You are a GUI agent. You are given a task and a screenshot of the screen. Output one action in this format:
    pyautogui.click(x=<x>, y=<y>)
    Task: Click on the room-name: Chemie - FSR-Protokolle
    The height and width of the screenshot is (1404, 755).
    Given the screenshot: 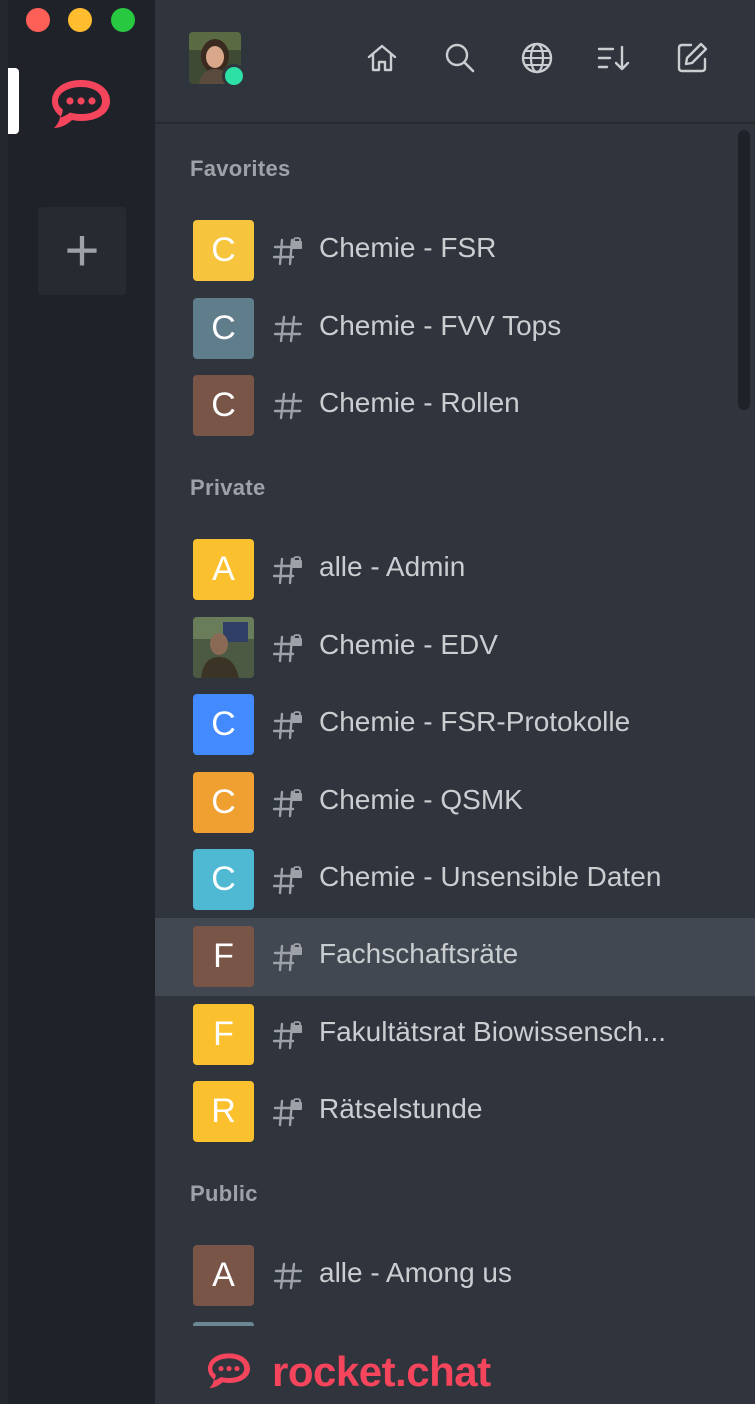 What is the action you would take?
    pyautogui.click(x=475, y=721)
    